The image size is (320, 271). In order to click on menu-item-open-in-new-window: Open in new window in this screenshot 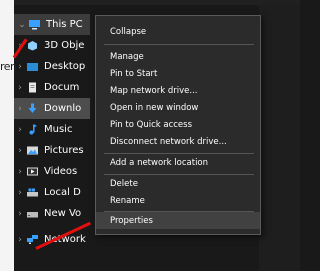, I will do `click(178, 107)`.